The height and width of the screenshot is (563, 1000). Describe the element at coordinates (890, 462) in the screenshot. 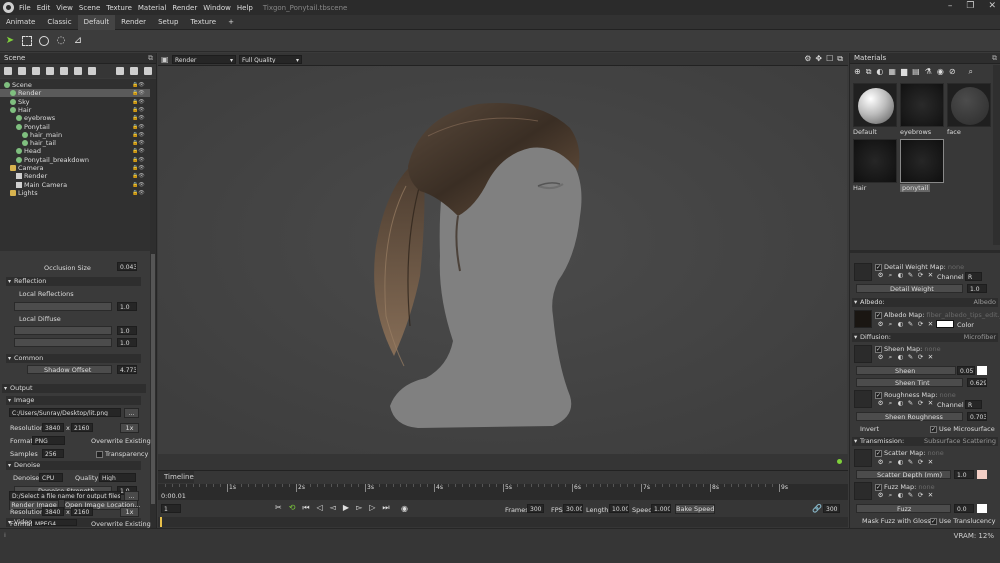

I see `scatter-search-icon: ⌕` at that location.